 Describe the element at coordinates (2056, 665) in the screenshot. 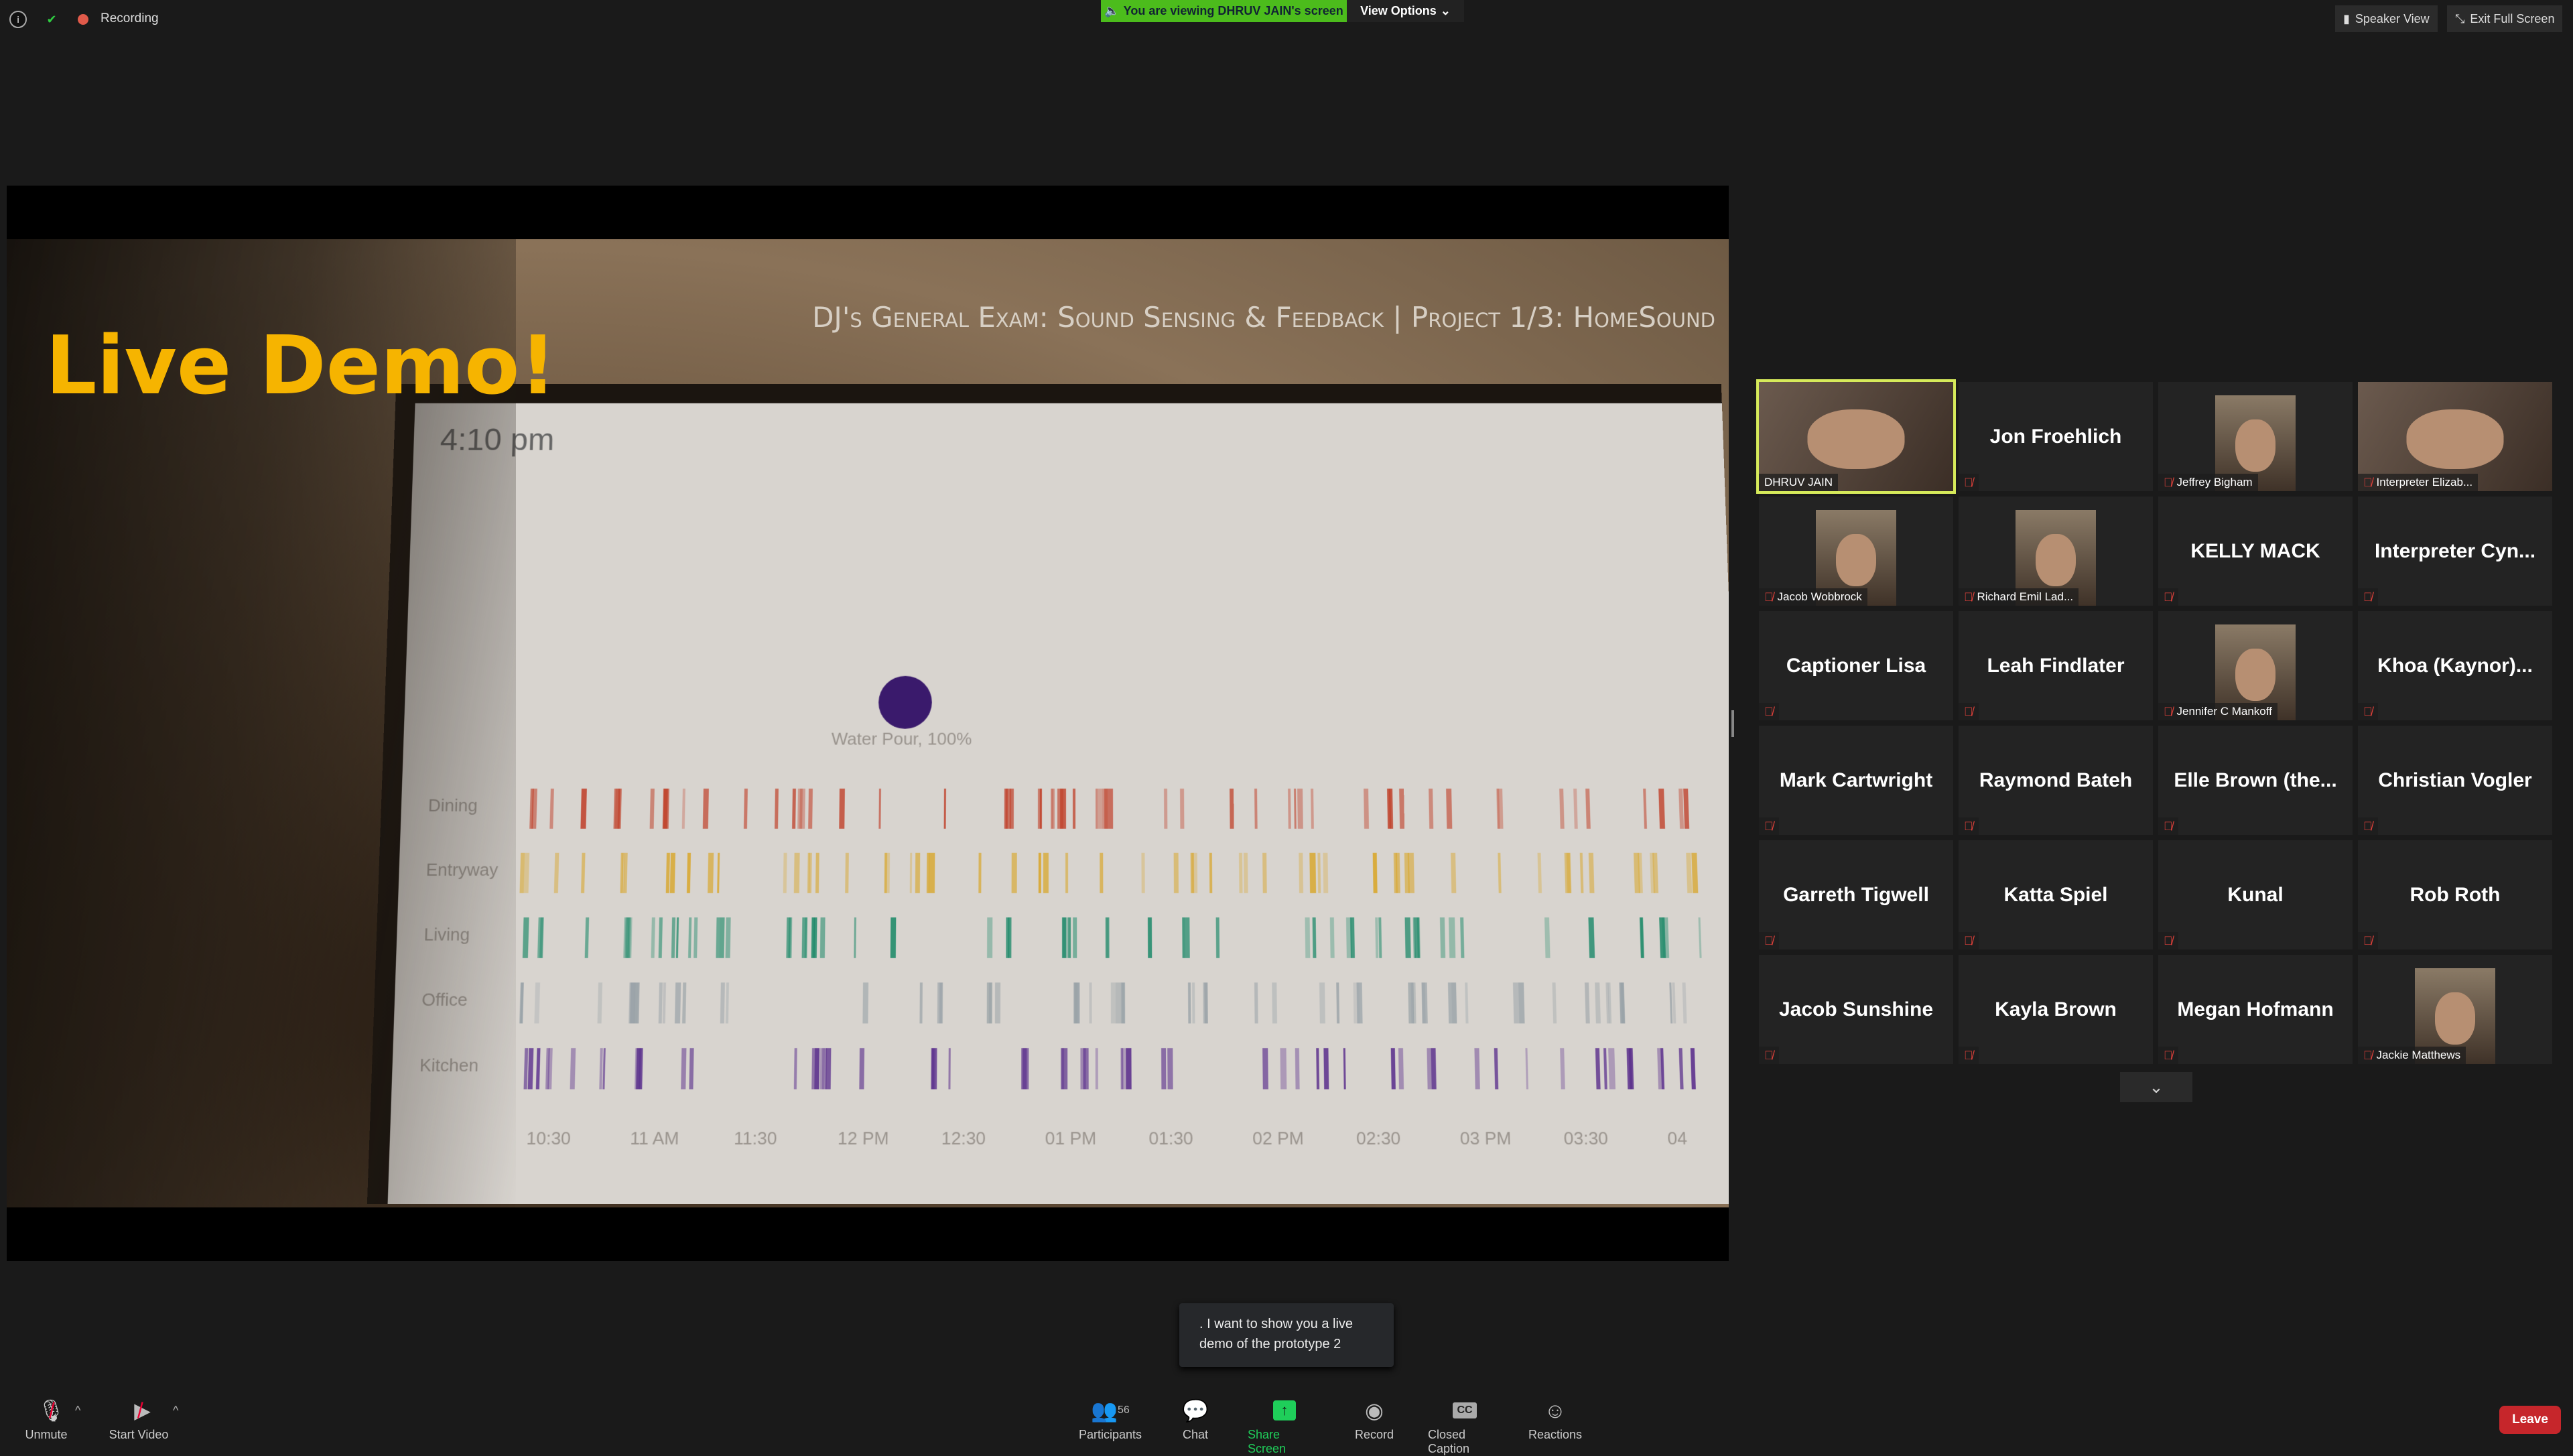

I see `participant-tile: Leah Findlater 🎙̸` at that location.